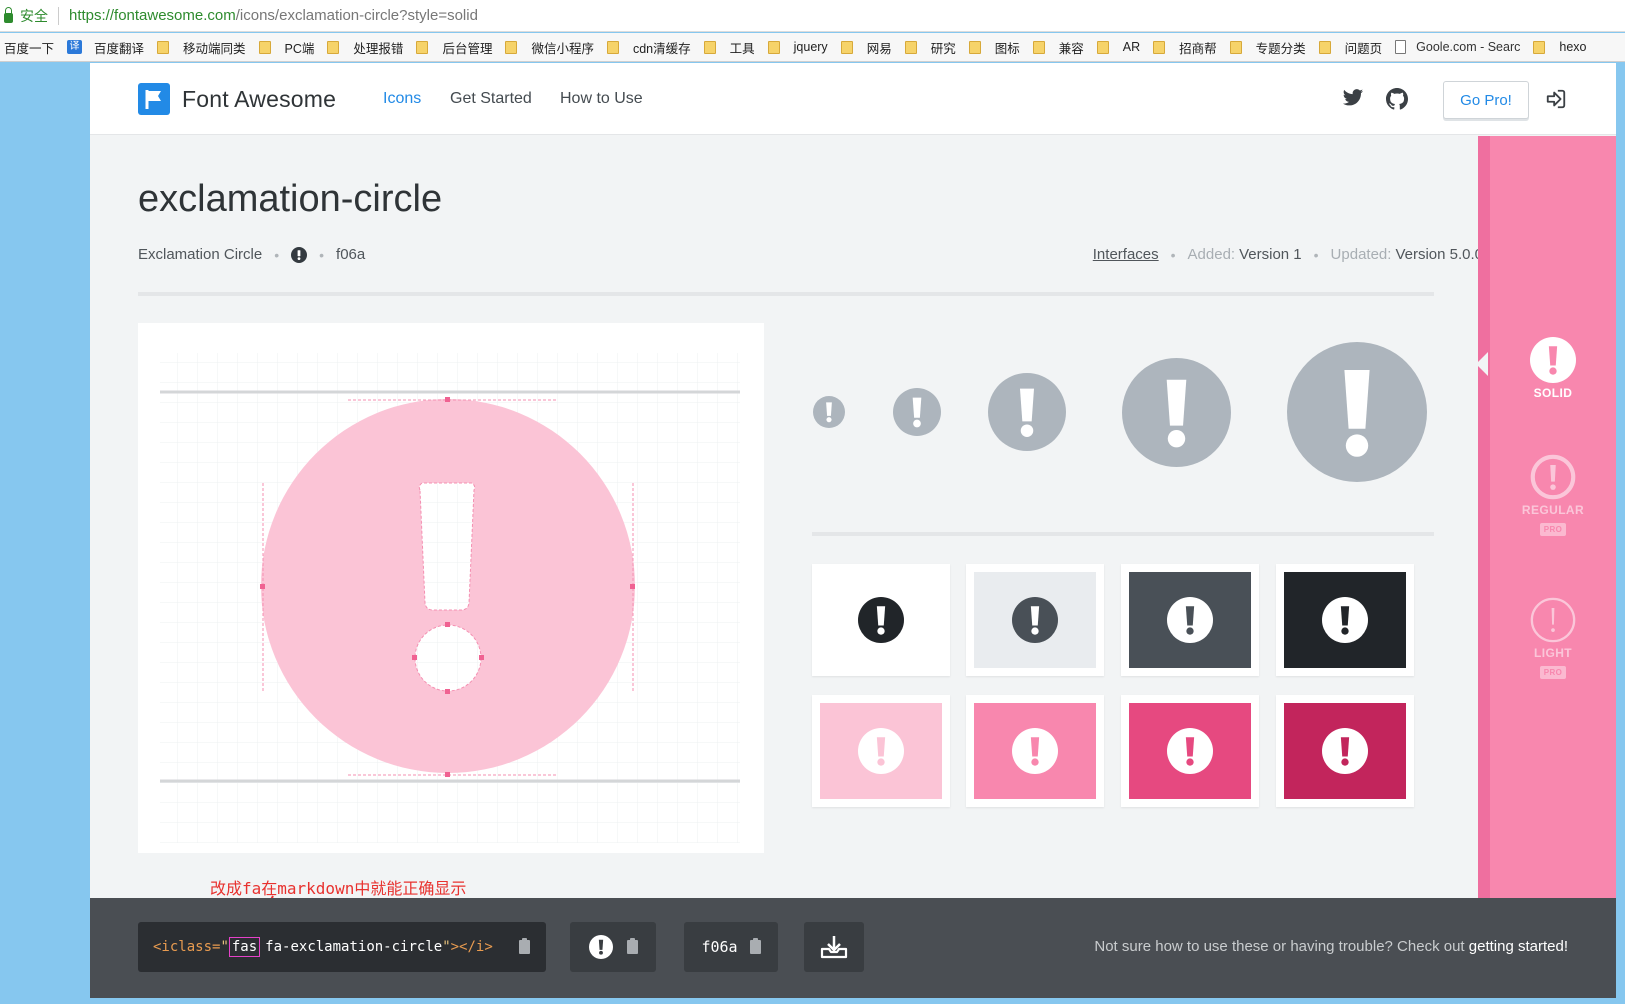 The image size is (1625, 1004). What do you see at coordinates (1556, 101) in the screenshot?
I see `sign-in-icon` at bounding box center [1556, 101].